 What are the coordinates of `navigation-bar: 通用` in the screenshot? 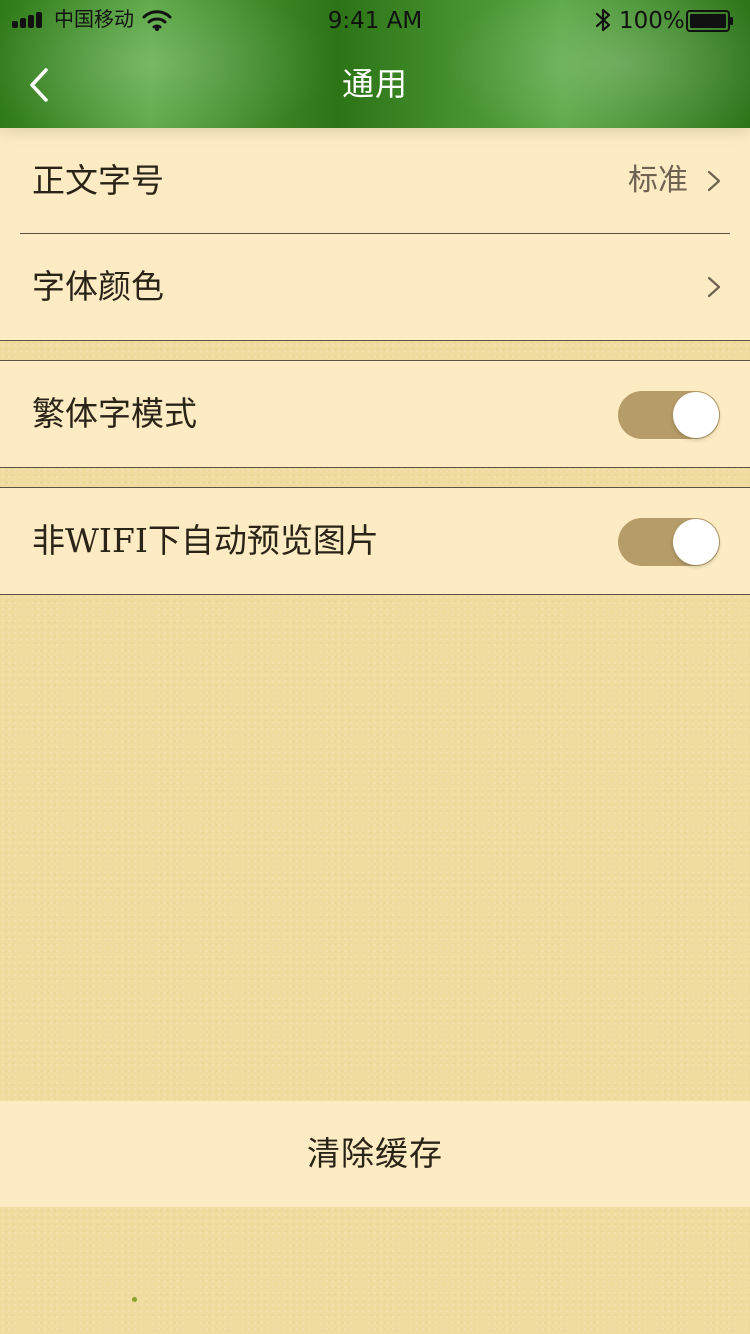 It's located at (375, 84).